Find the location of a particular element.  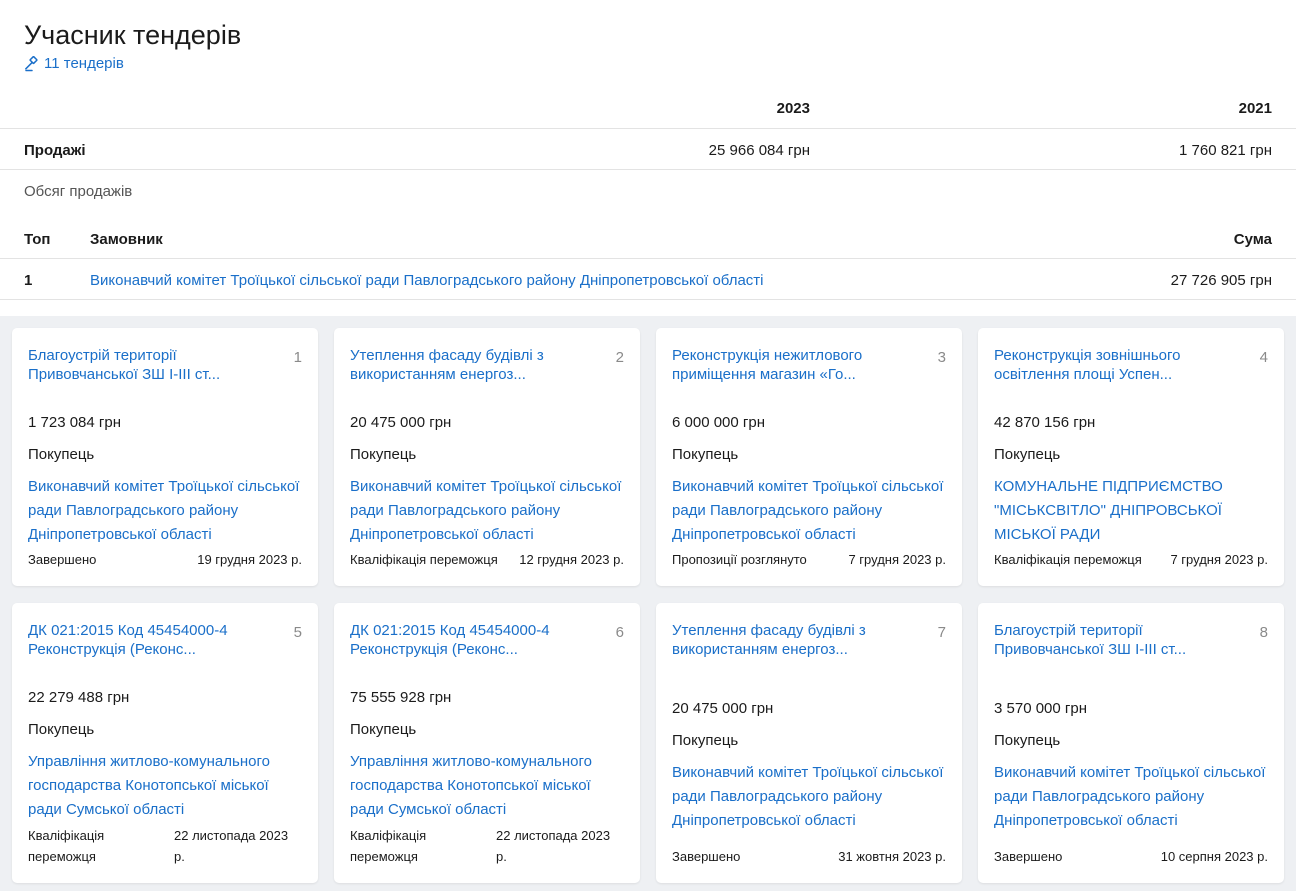

sum-header: Сума is located at coordinates (1252, 239).